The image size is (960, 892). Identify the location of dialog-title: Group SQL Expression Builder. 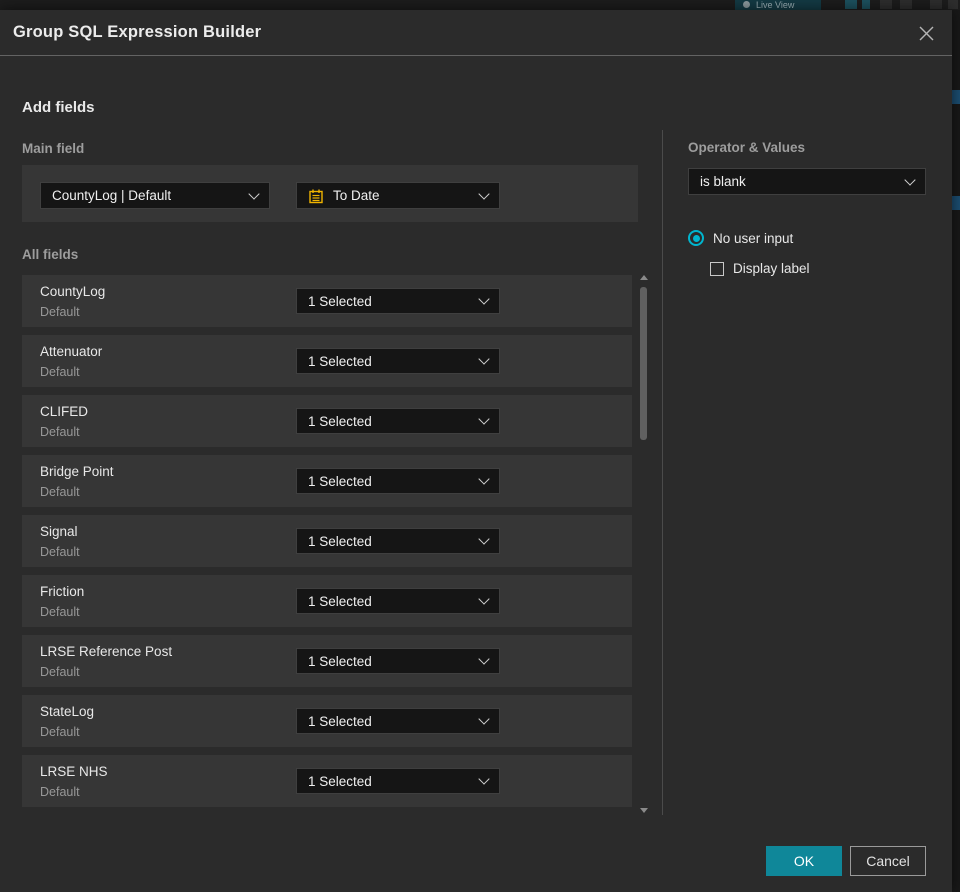
(137, 32).